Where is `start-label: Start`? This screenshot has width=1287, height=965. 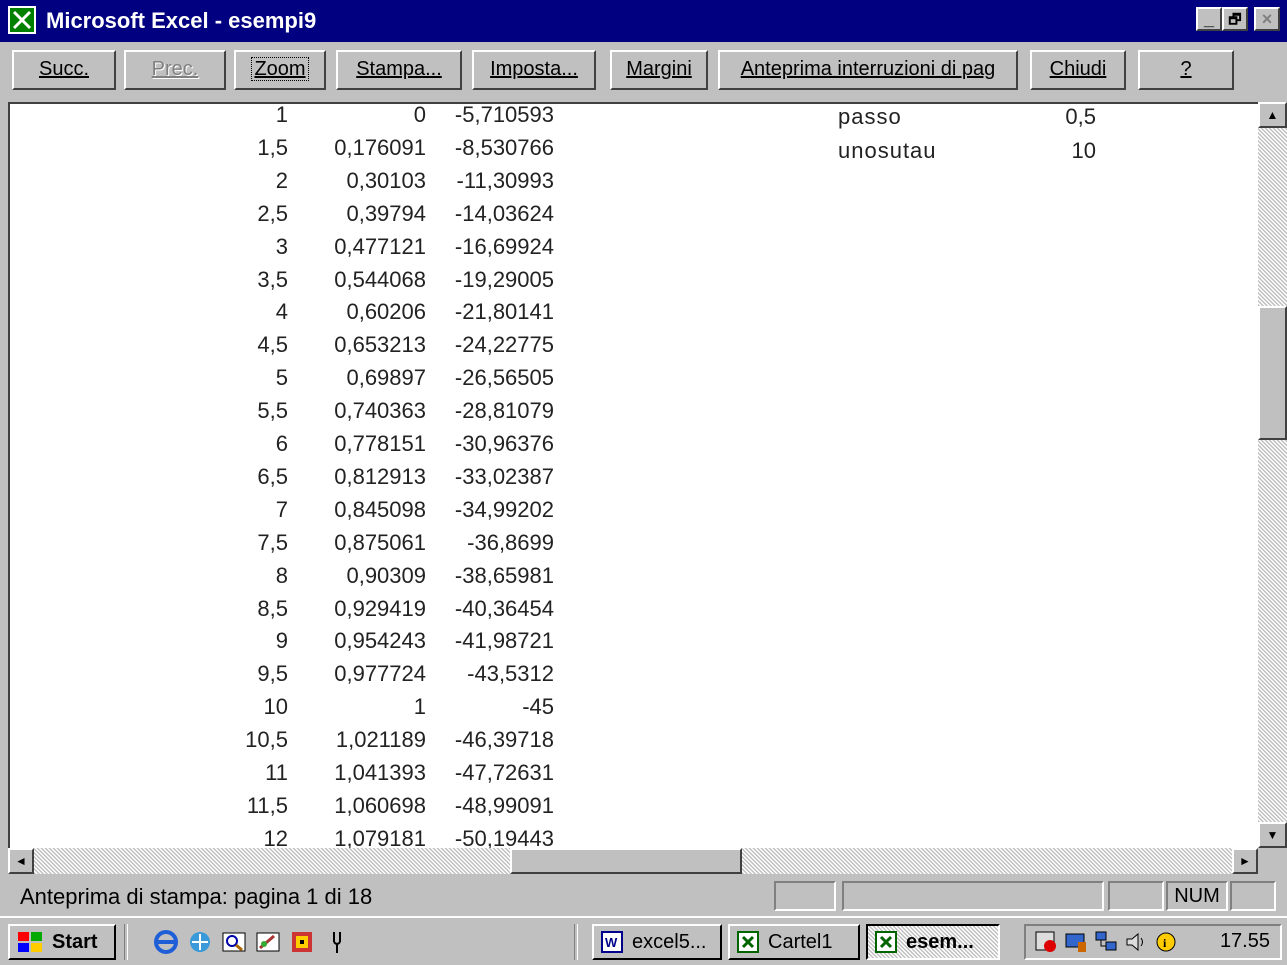
start-label: Start is located at coordinates (75, 942).